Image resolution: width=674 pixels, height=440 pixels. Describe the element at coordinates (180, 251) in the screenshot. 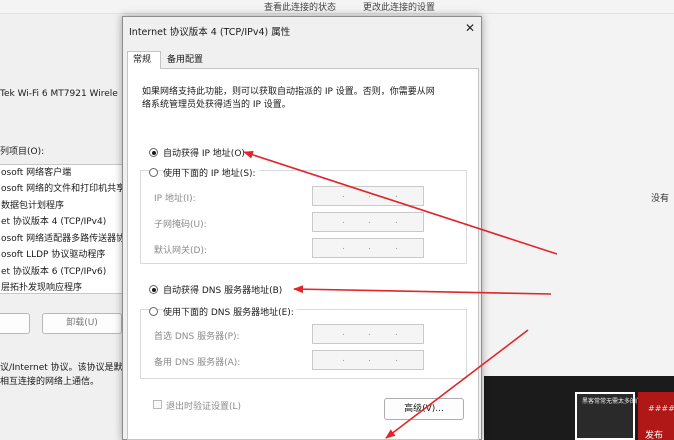

I see `default-gateway-label: 默认网关(D):` at that location.